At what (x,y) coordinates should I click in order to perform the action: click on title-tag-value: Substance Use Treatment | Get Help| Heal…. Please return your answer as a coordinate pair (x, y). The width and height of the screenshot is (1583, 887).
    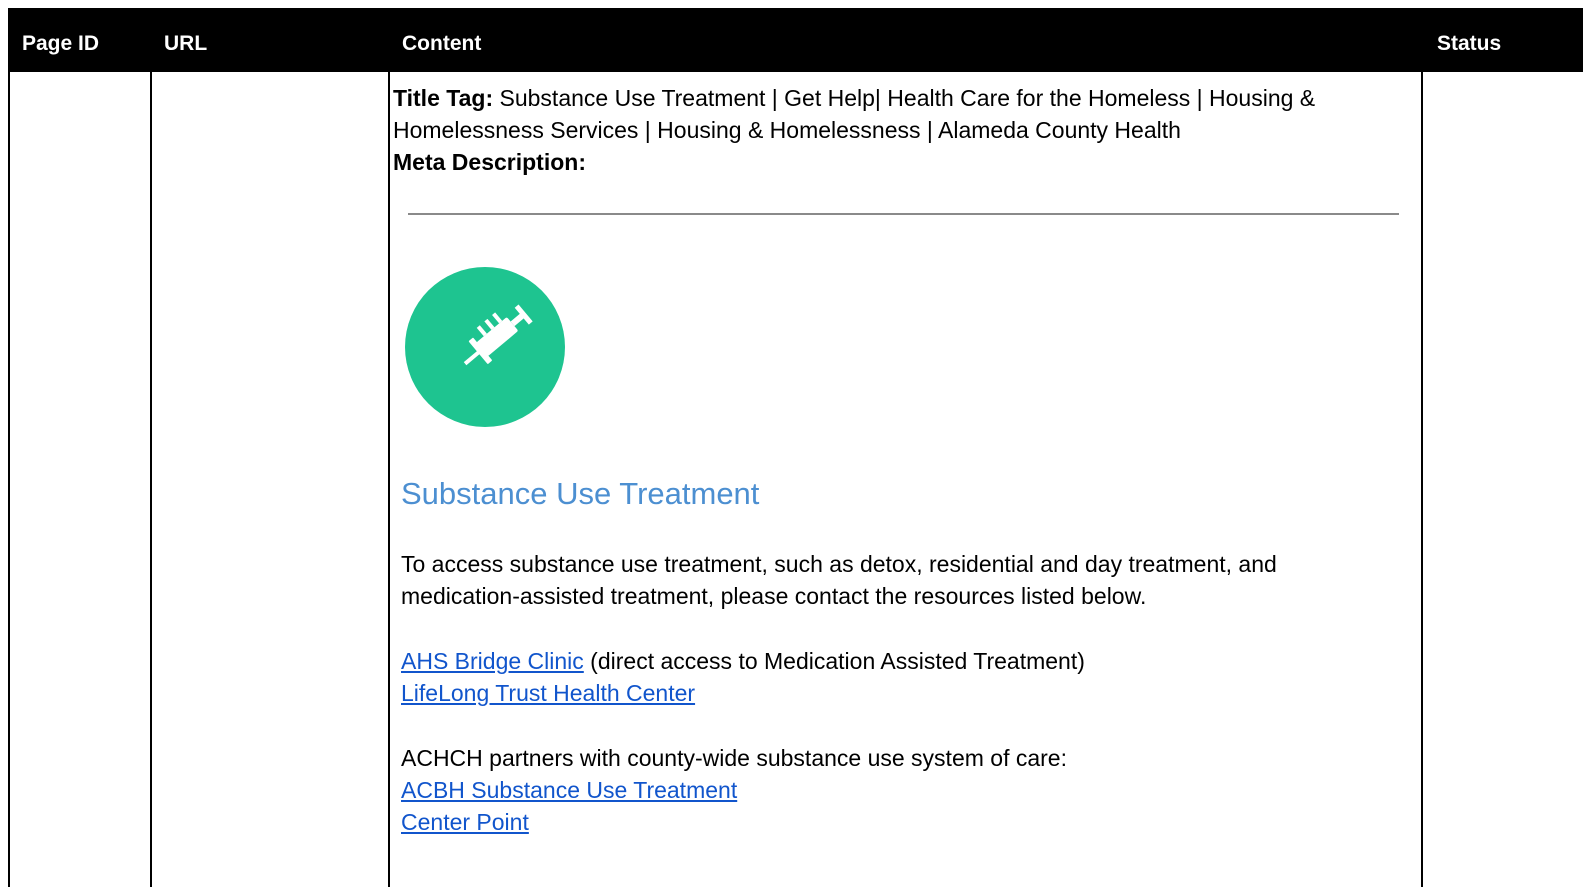
    Looking at the image, I should click on (854, 114).